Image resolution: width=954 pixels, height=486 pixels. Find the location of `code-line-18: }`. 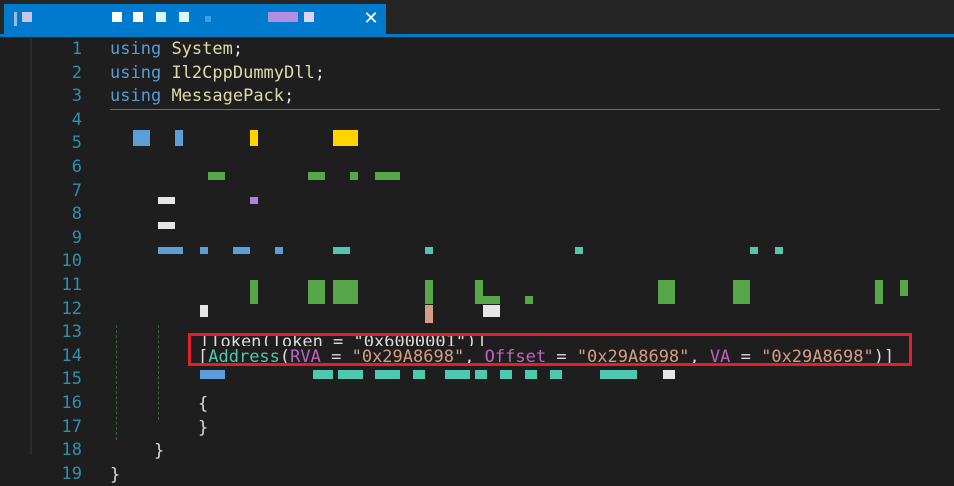

code-line-18: } is located at coordinates (530, 452).